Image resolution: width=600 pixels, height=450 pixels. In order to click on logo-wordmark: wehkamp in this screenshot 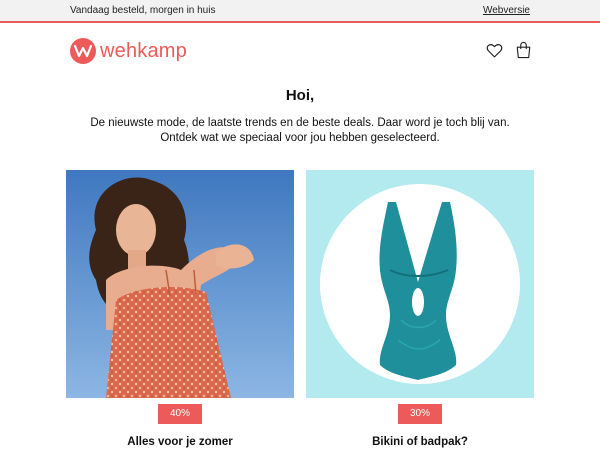, I will do `click(143, 50)`.